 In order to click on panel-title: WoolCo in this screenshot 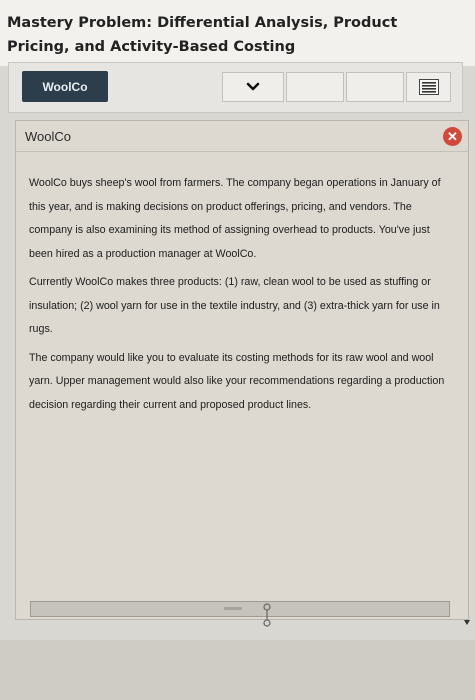, I will do `click(48, 136)`.